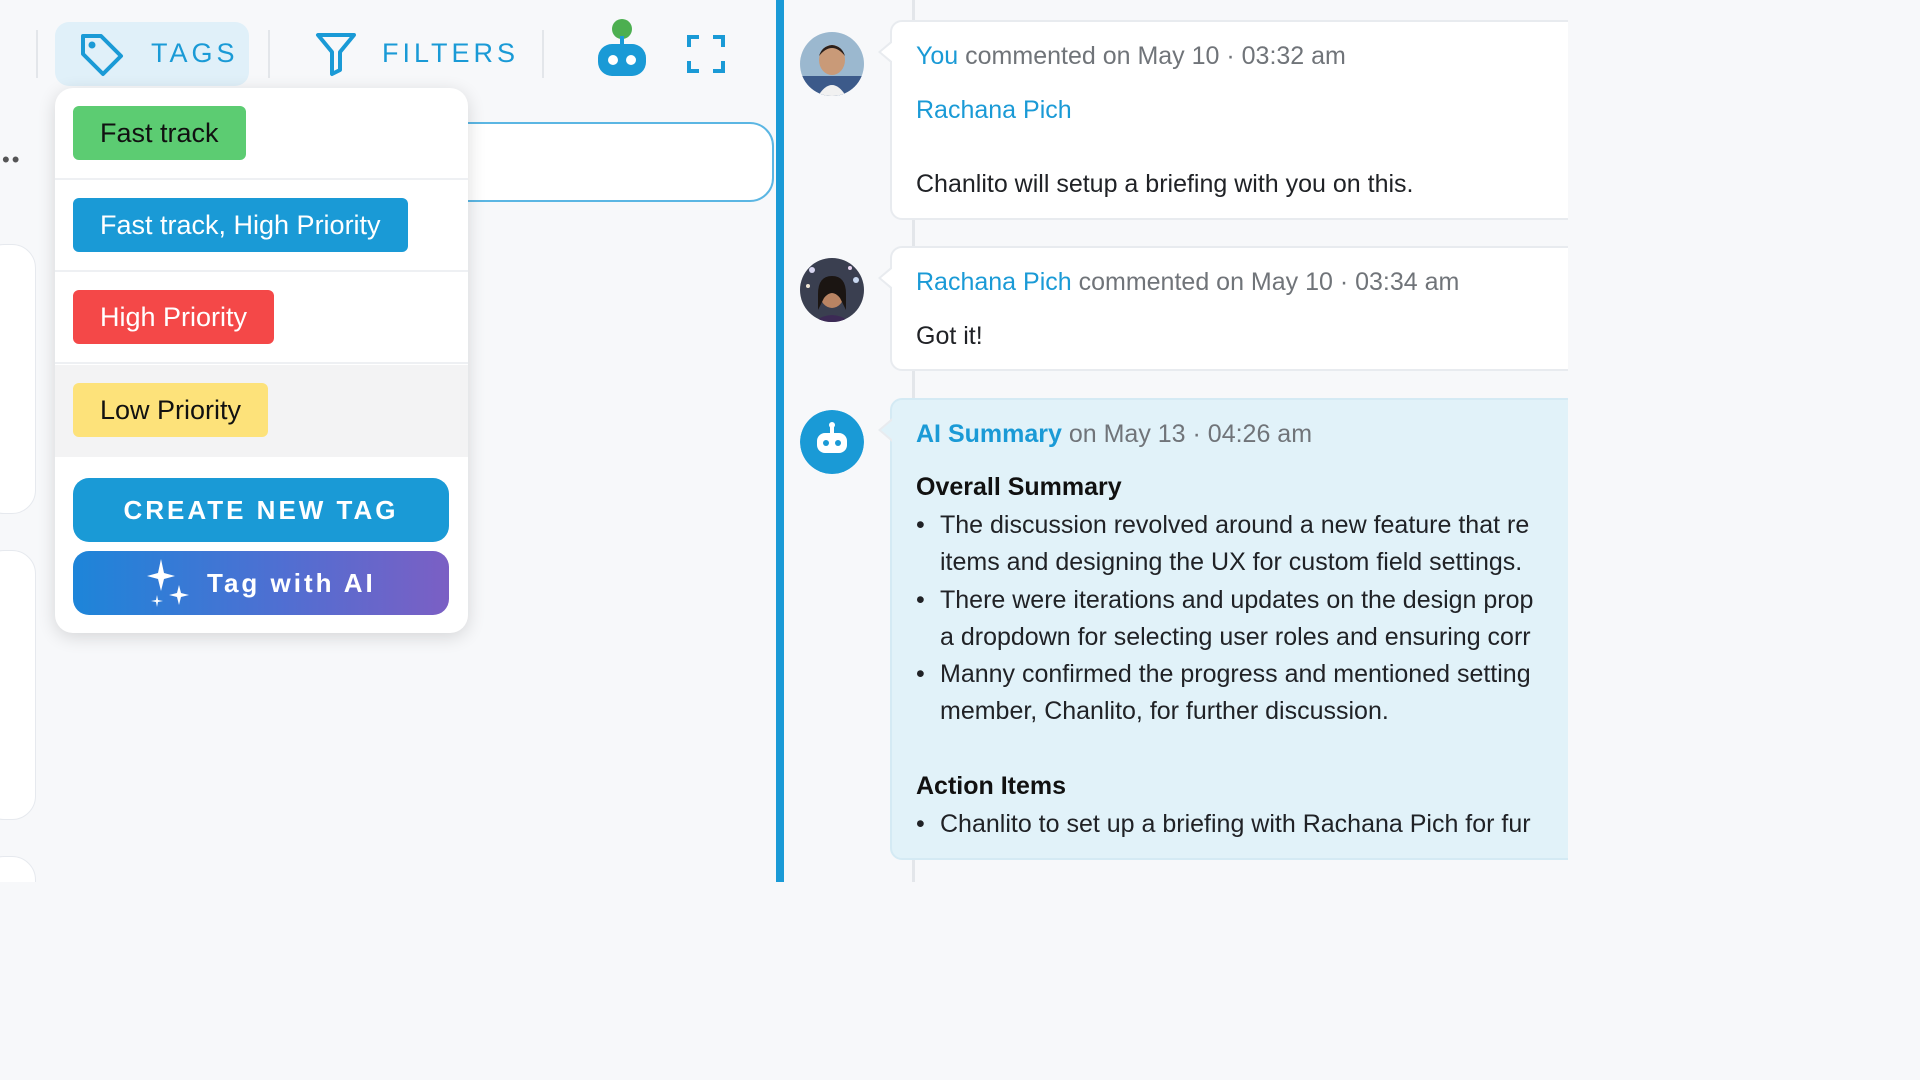 This screenshot has height=1080, width=1920. I want to click on comment-input-field, so click(597, 162).